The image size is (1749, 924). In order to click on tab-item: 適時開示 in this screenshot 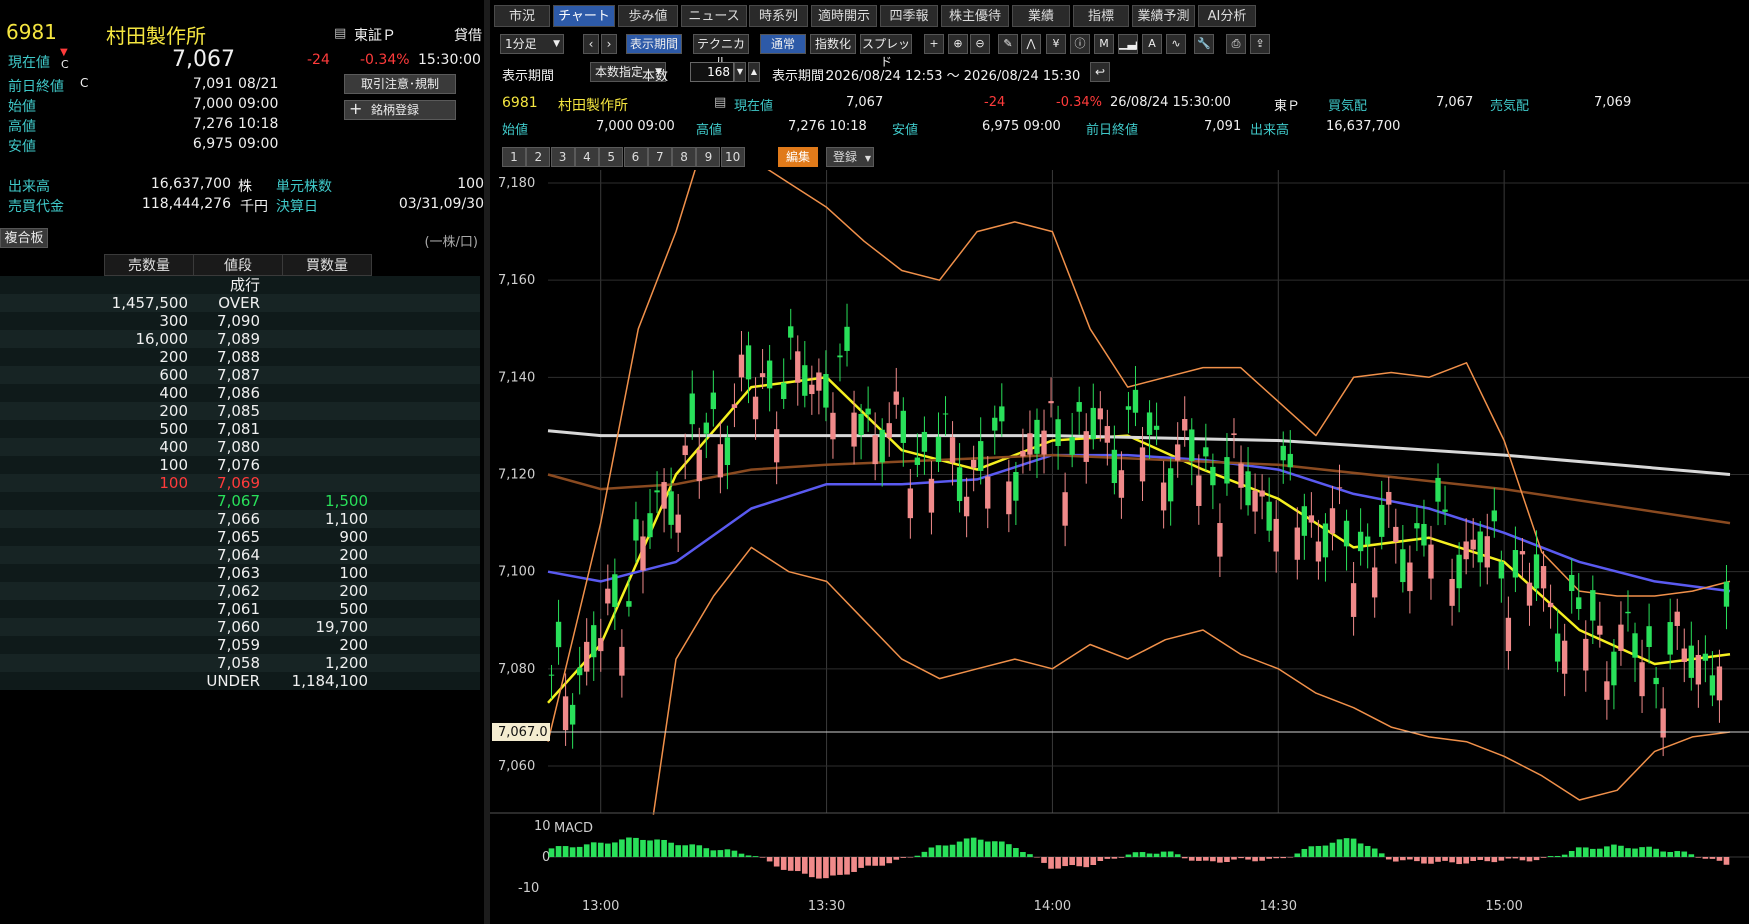, I will do `click(844, 16)`.